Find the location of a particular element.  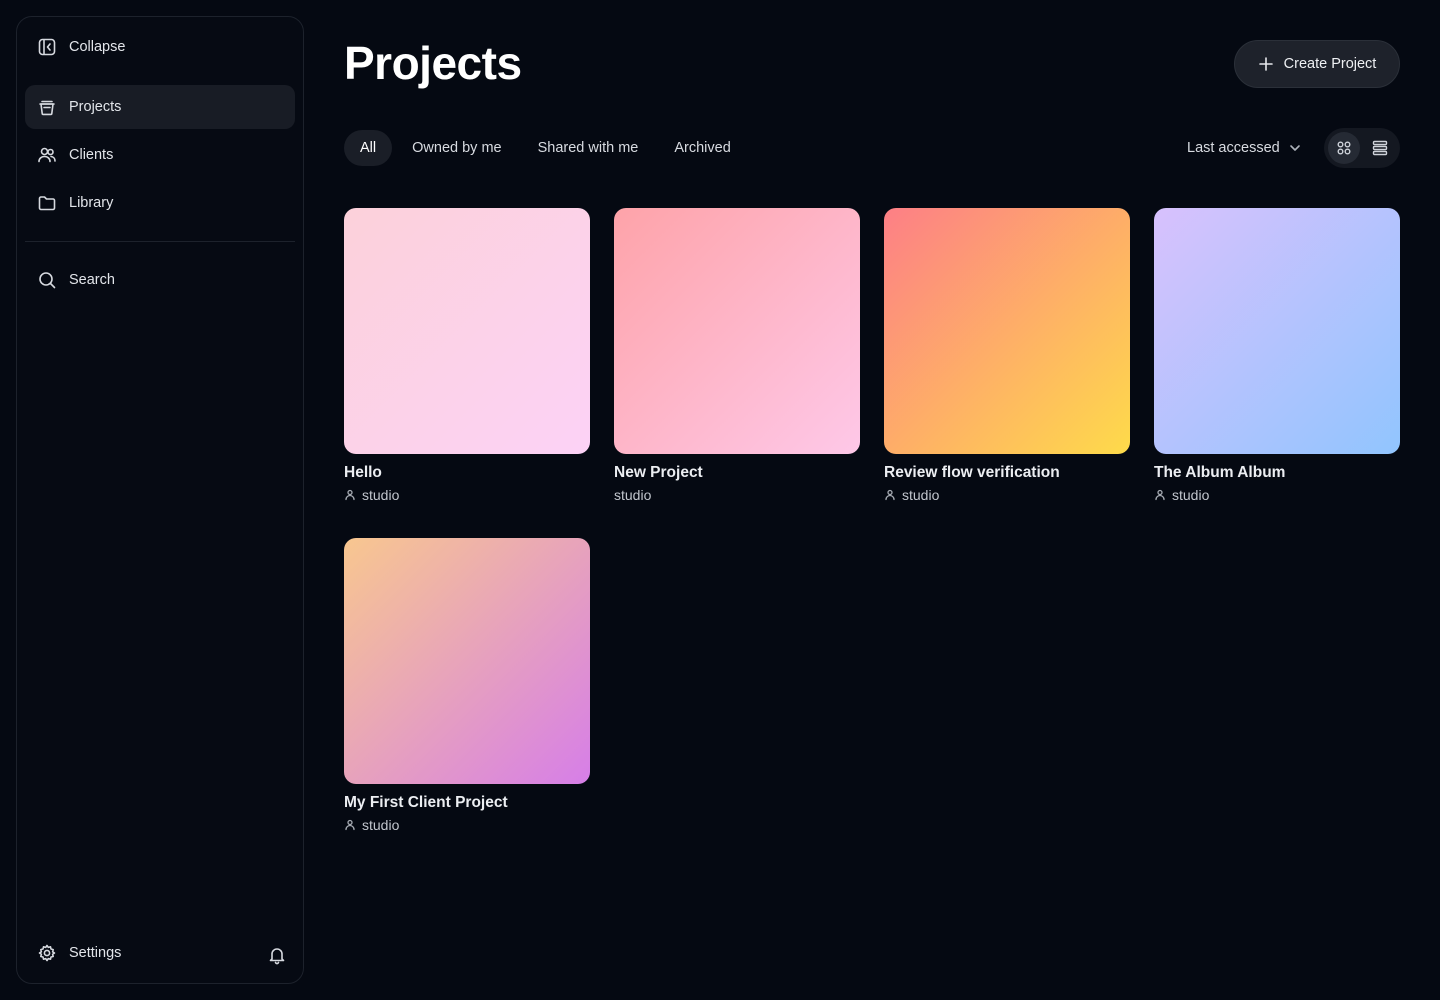

grid-view-button is located at coordinates (1344, 148).